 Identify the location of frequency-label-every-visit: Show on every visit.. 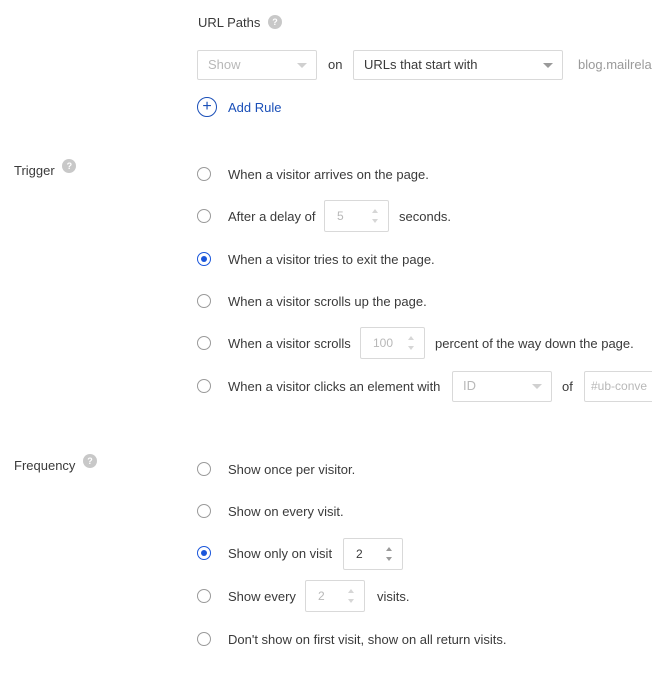
(286, 511).